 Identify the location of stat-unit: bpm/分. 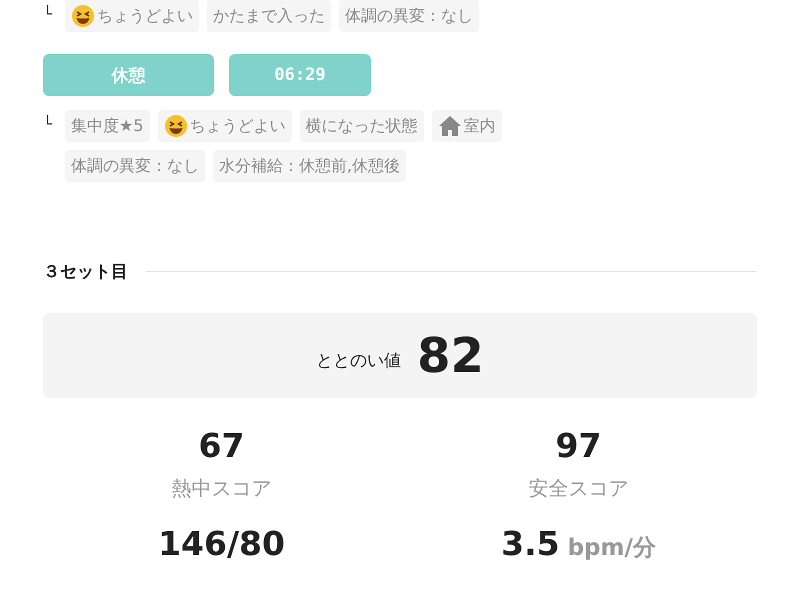
(612, 548).